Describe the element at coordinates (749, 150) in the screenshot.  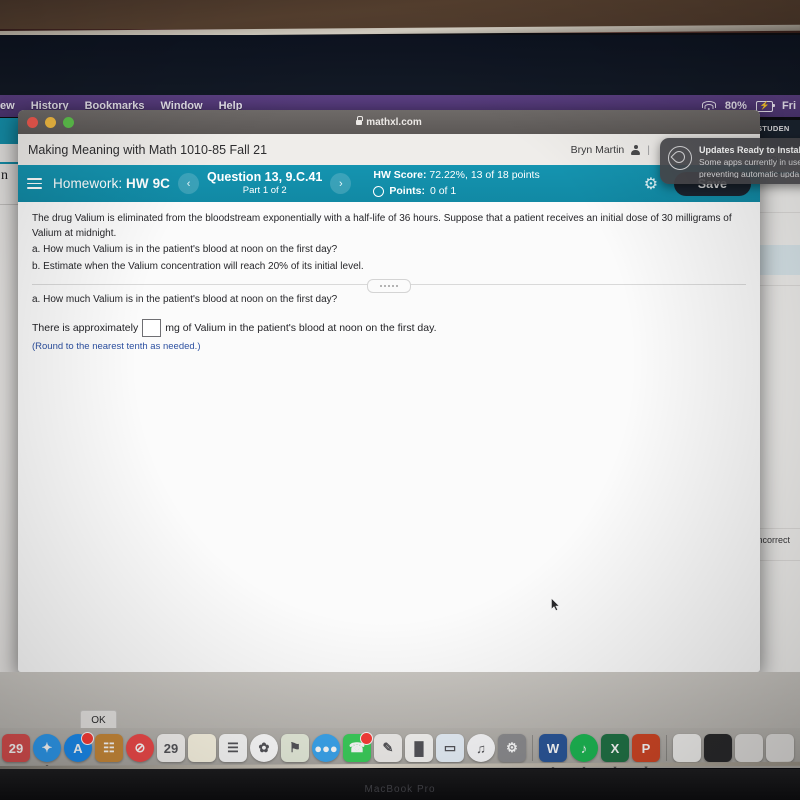
I see `notification-title: Updates Ready to Instal` at that location.